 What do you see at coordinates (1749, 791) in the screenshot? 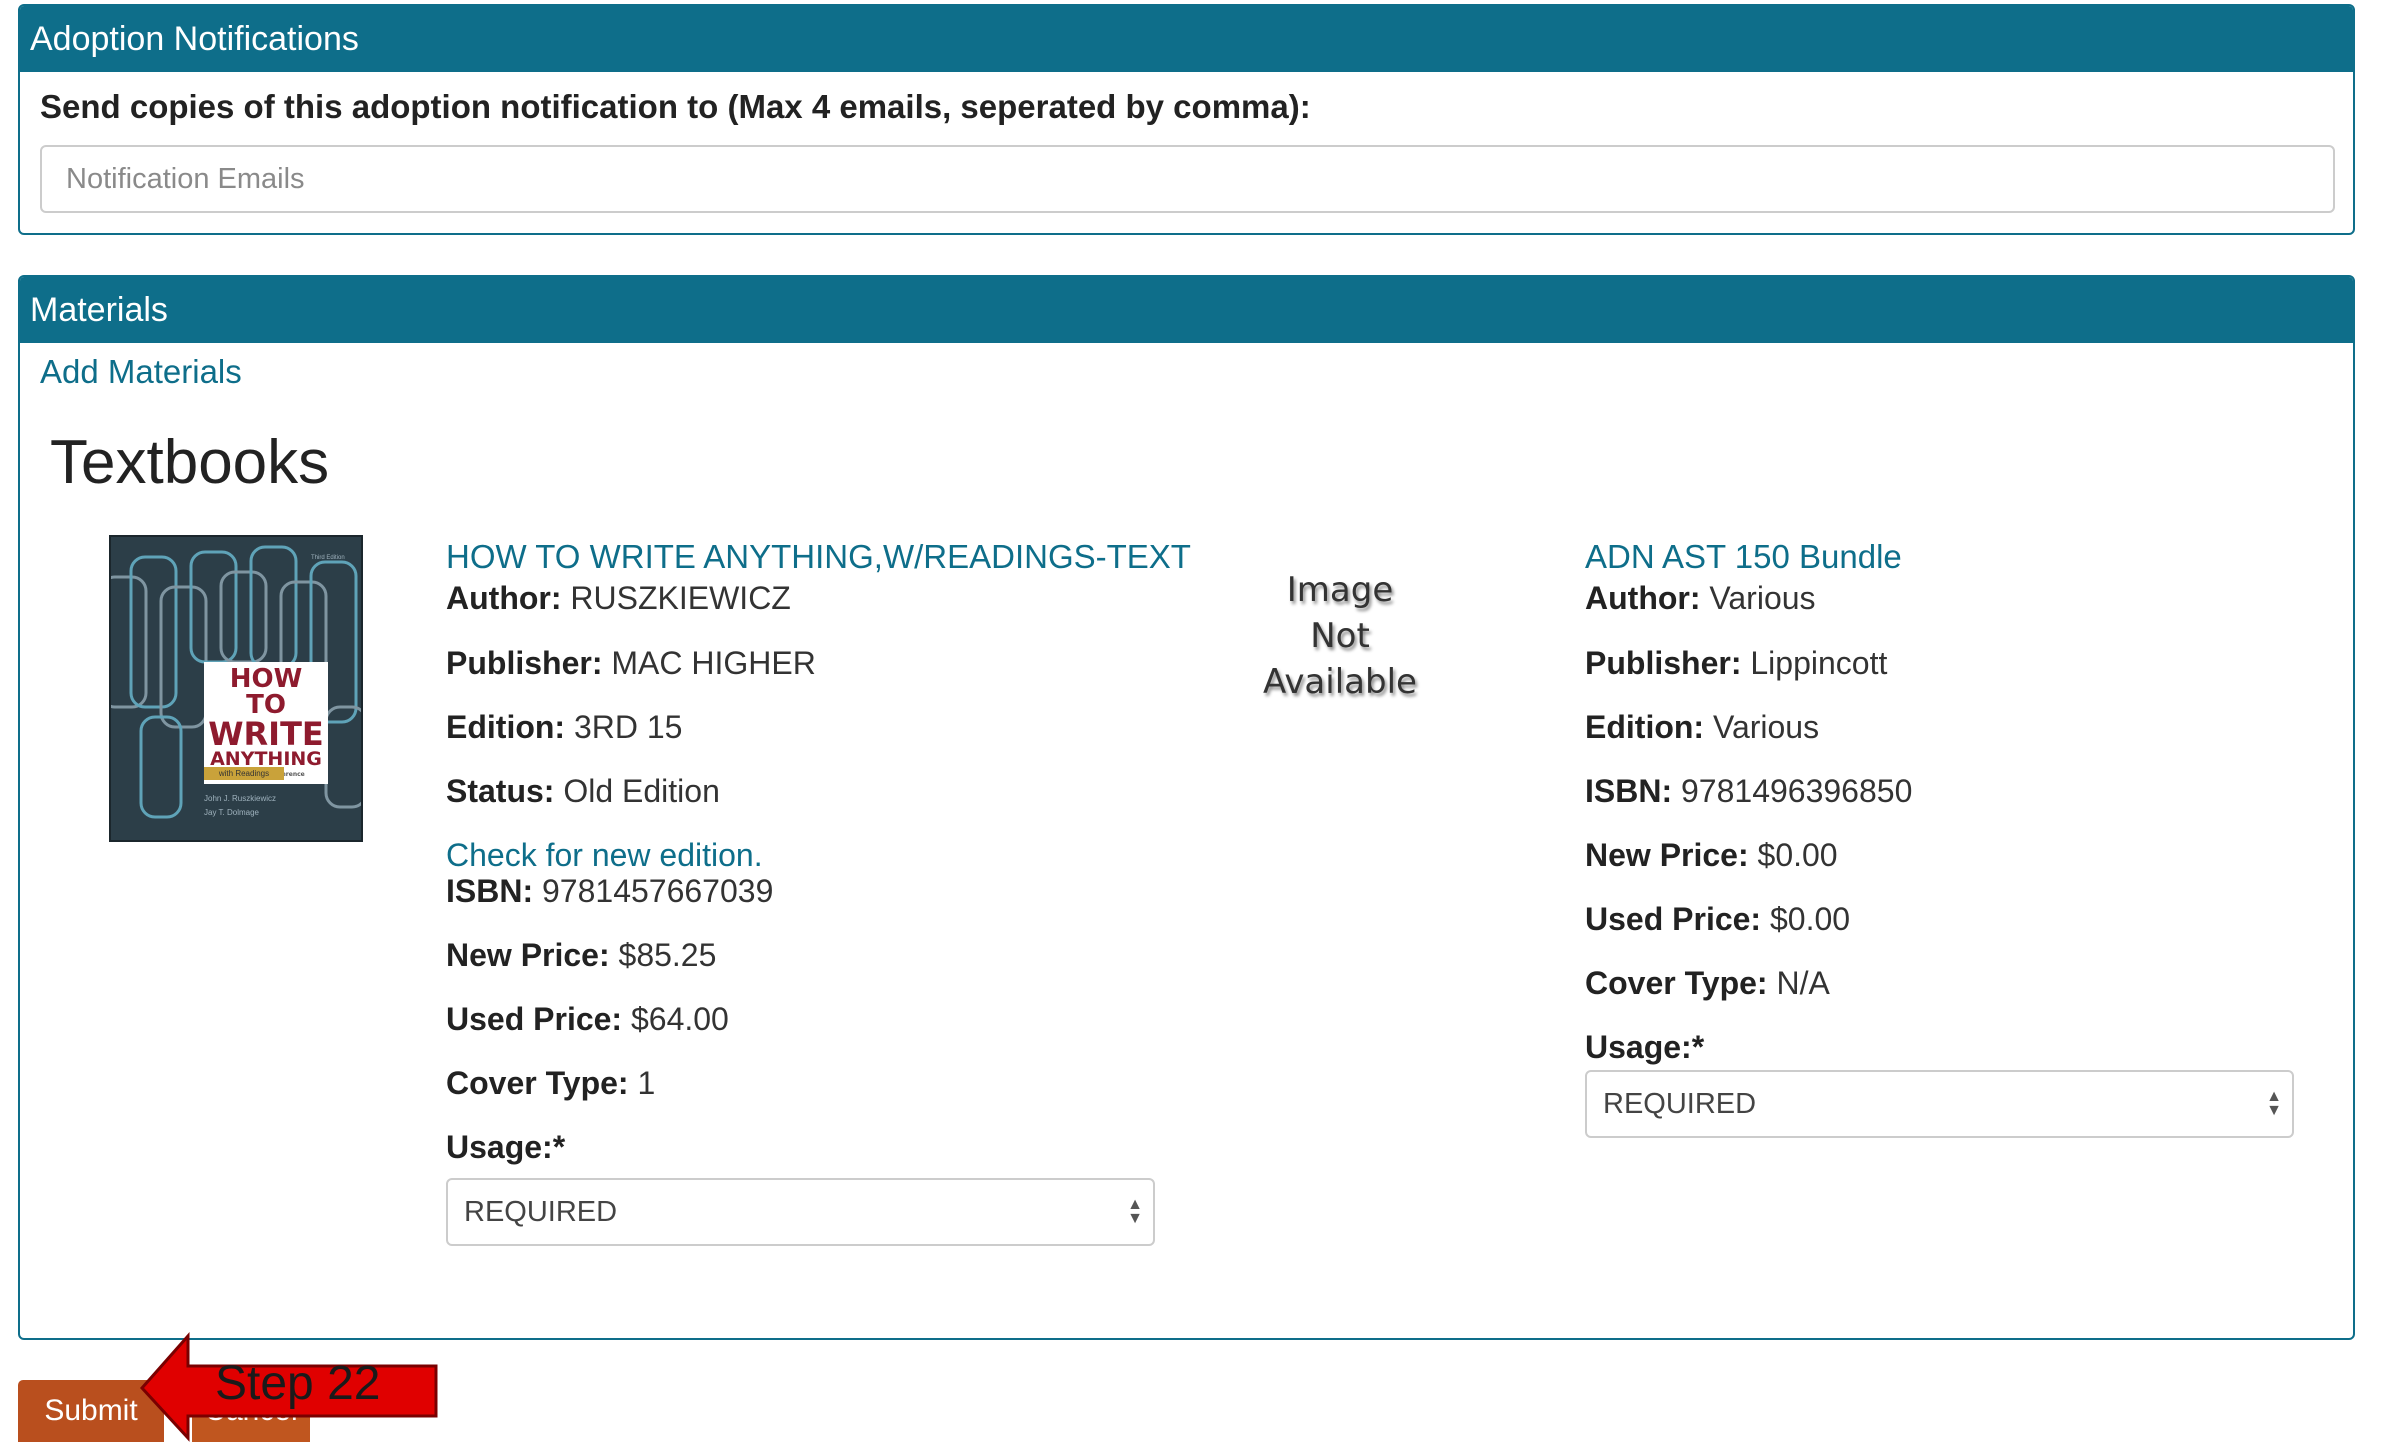
I see `book-2-isbn: ISBN: 9781496396850` at bounding box center [1749, 791].